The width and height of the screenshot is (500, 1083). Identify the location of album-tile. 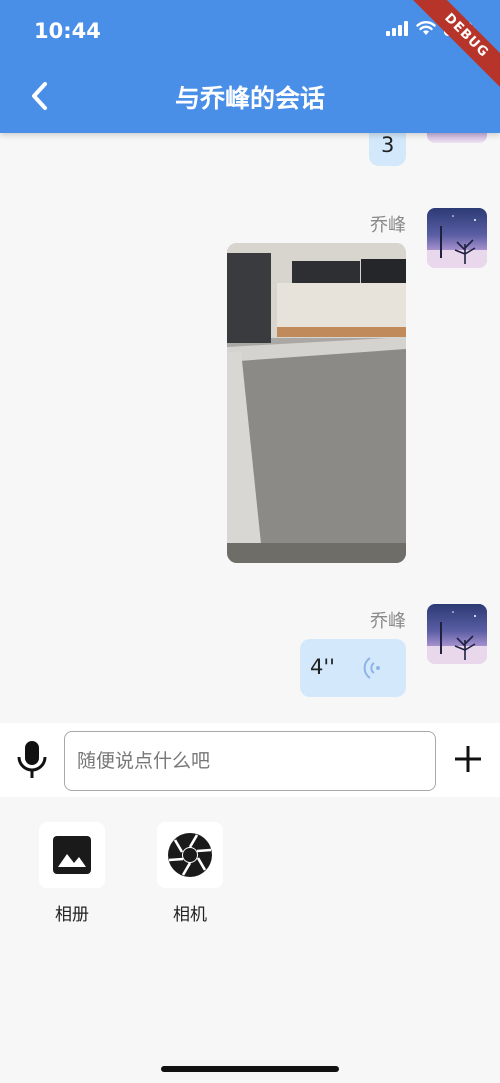
(72, 855).